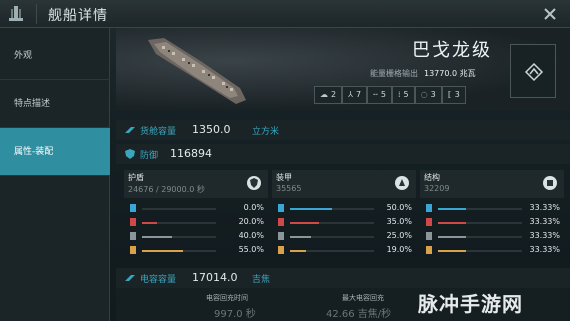  What do you see at coordinates (344, 184) in the screenshot?
I see `armor-header: 装甲 35565` at bounding box center [344, 184].